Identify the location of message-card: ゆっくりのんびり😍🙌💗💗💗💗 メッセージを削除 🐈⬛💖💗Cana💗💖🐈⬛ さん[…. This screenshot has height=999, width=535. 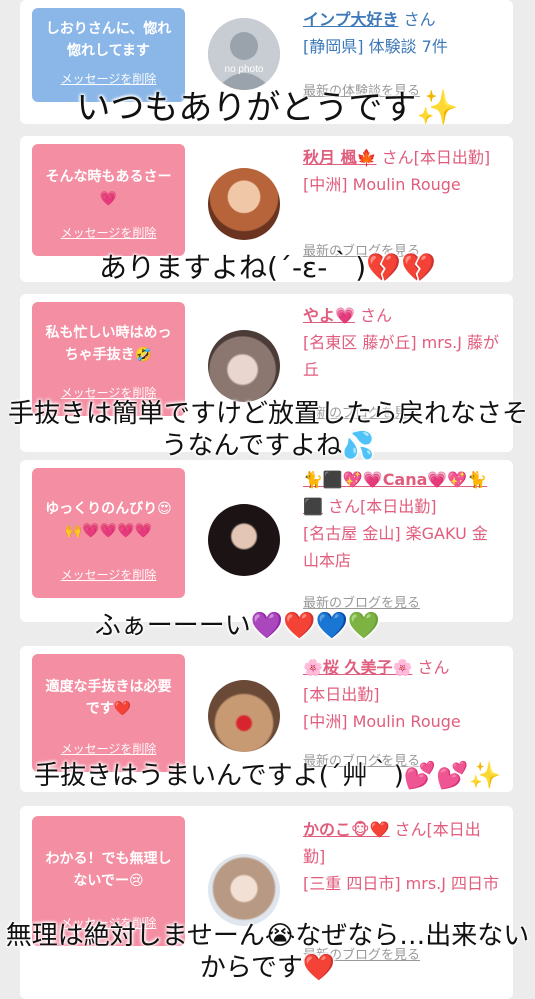
(266, 541).